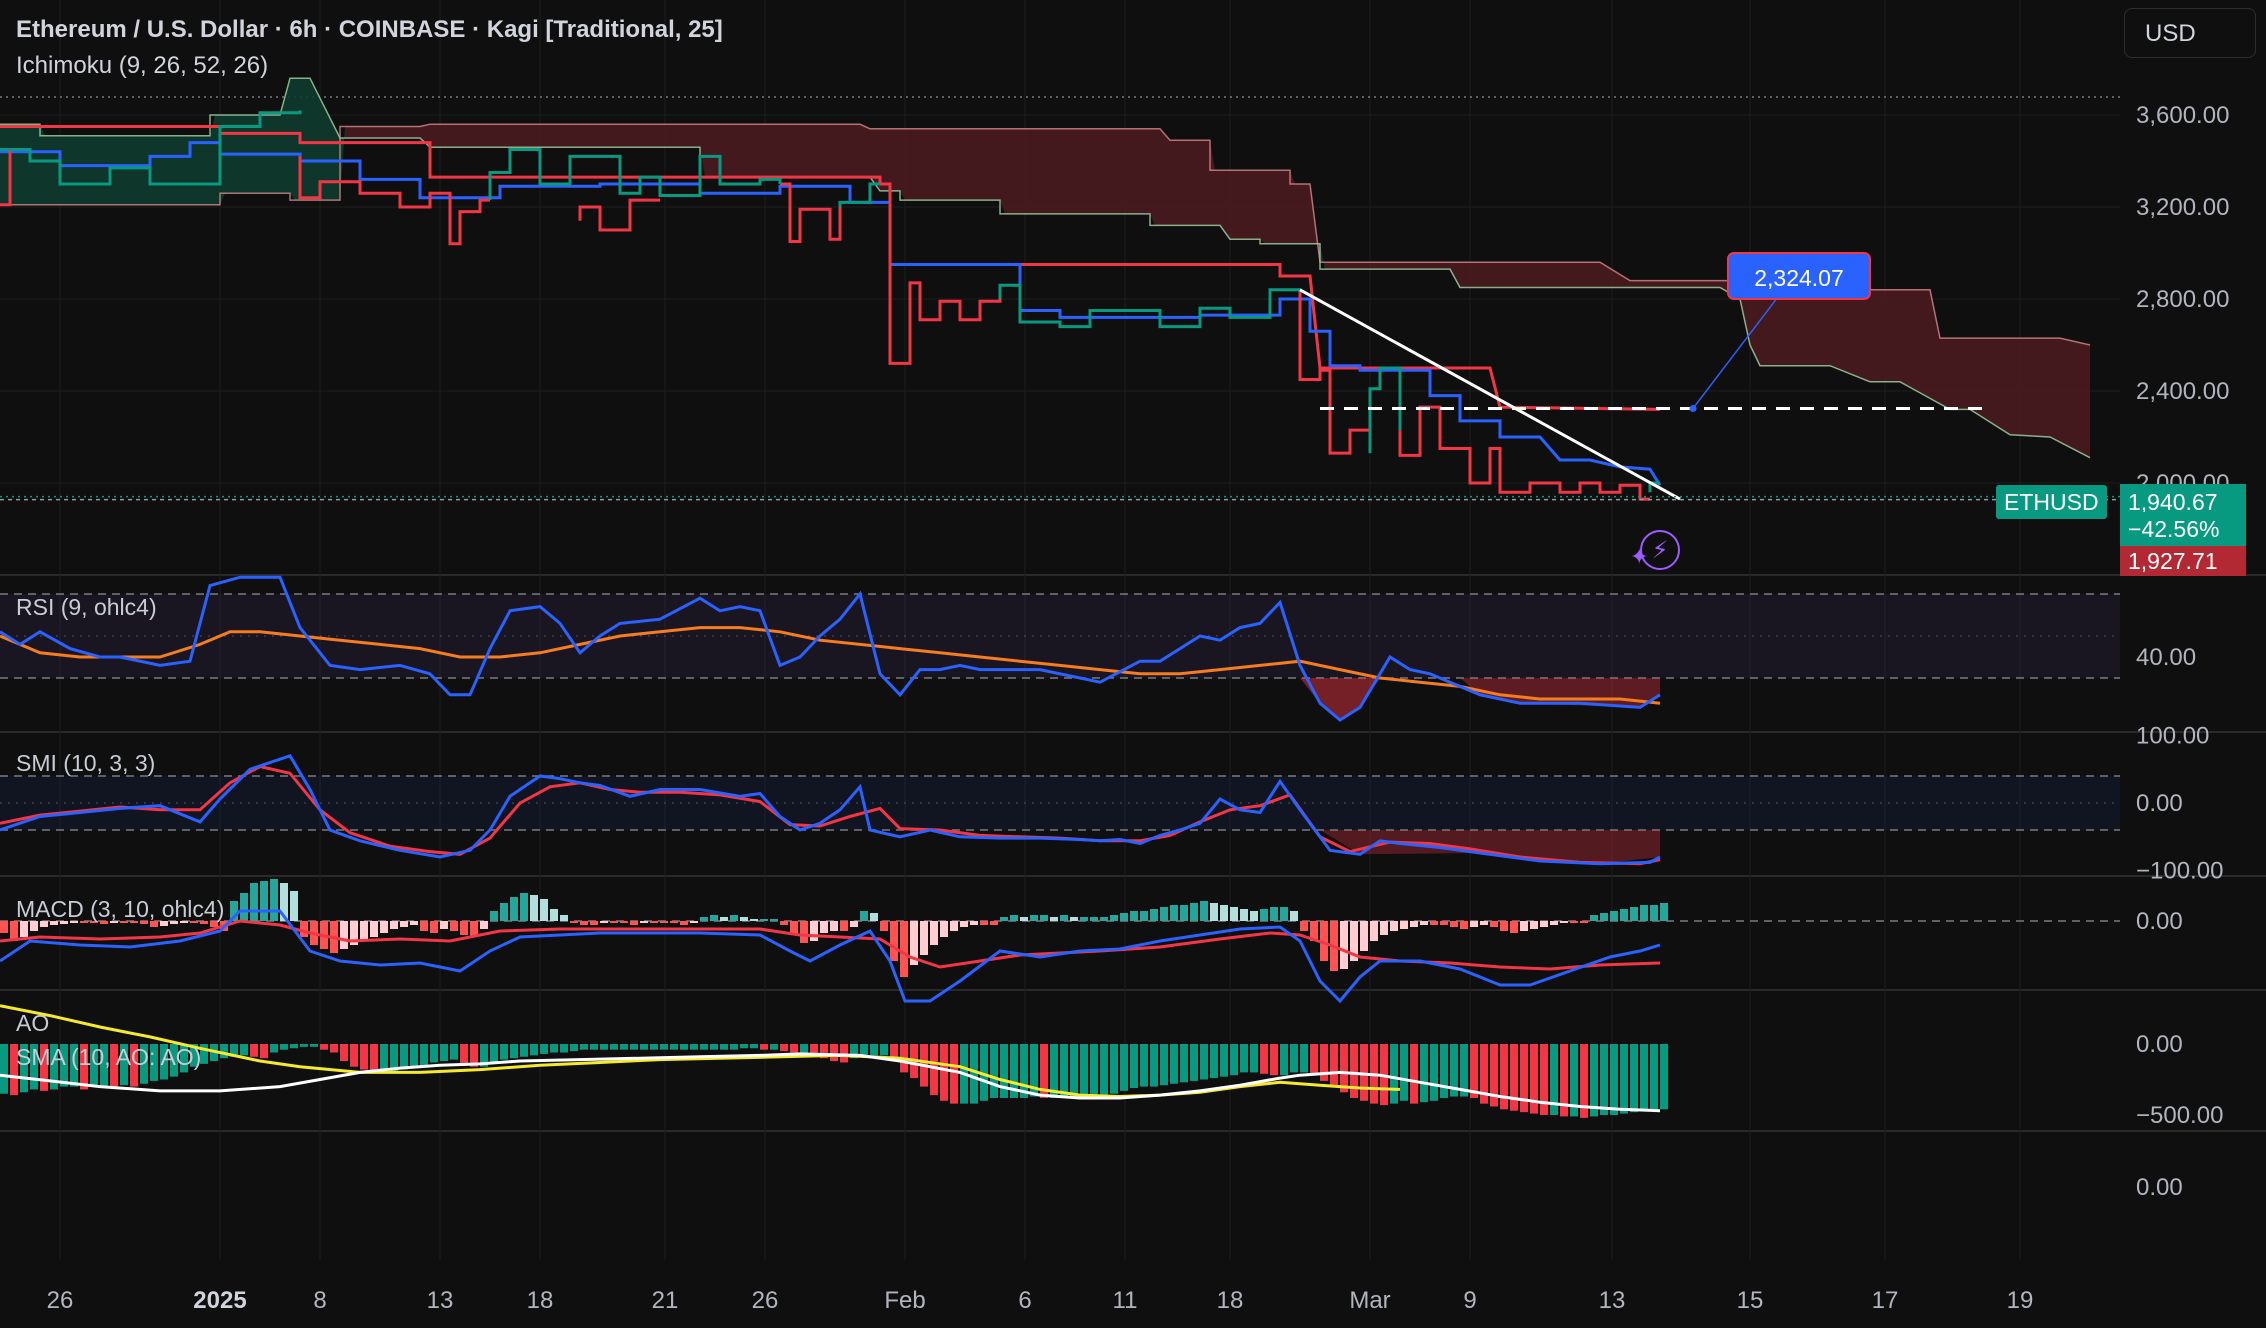  Describe the element at coordinates (142, 66) in the screenshot. I see `ichimoku-label: Ichimoku (9, 26, 52, 26)` at that location.